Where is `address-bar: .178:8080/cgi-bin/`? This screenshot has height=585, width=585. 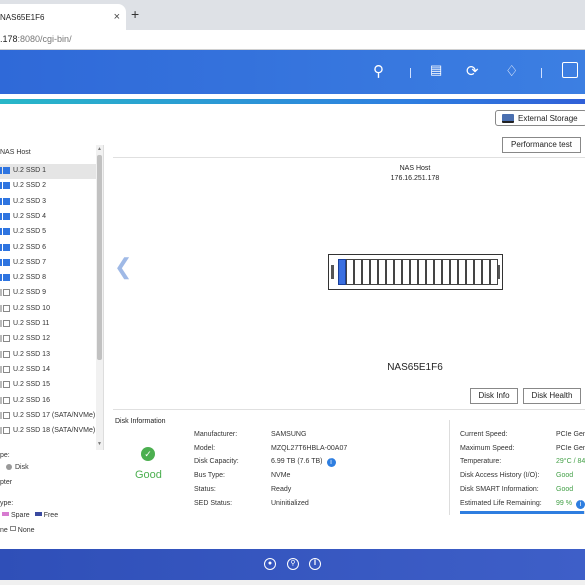 address-bar: .178:8080/cgi-bin/ is located at coordinates (292, 40).